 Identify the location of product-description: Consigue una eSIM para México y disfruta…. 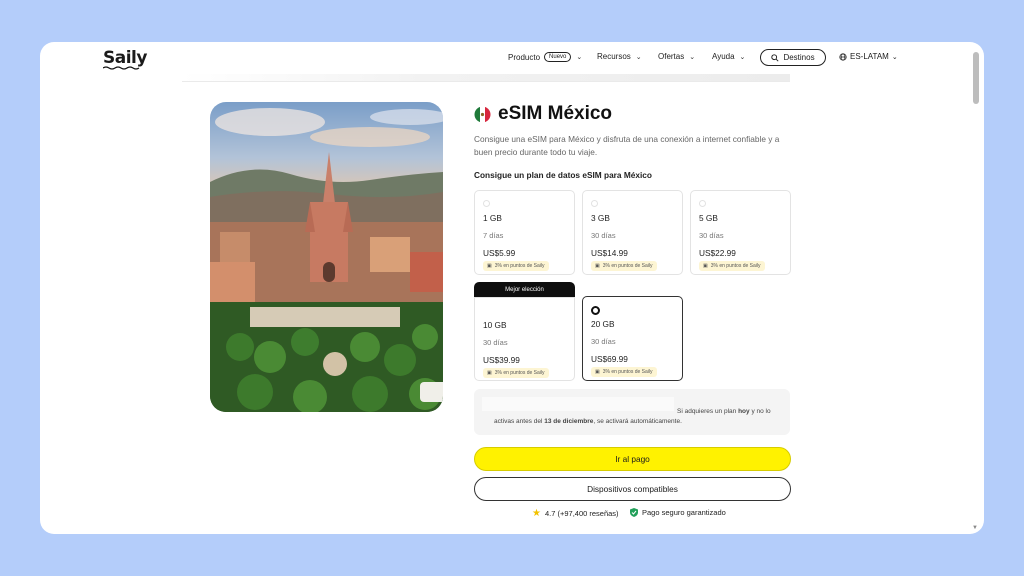
(627, 145).